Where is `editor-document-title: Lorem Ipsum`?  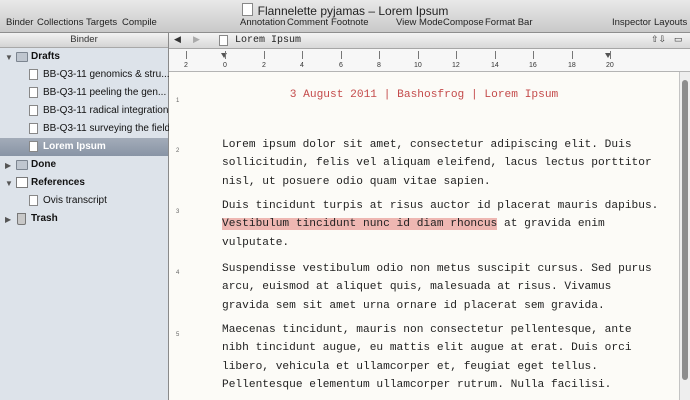 editor-document-title: Lorem Ipsum is located at coordinates (268, 40).